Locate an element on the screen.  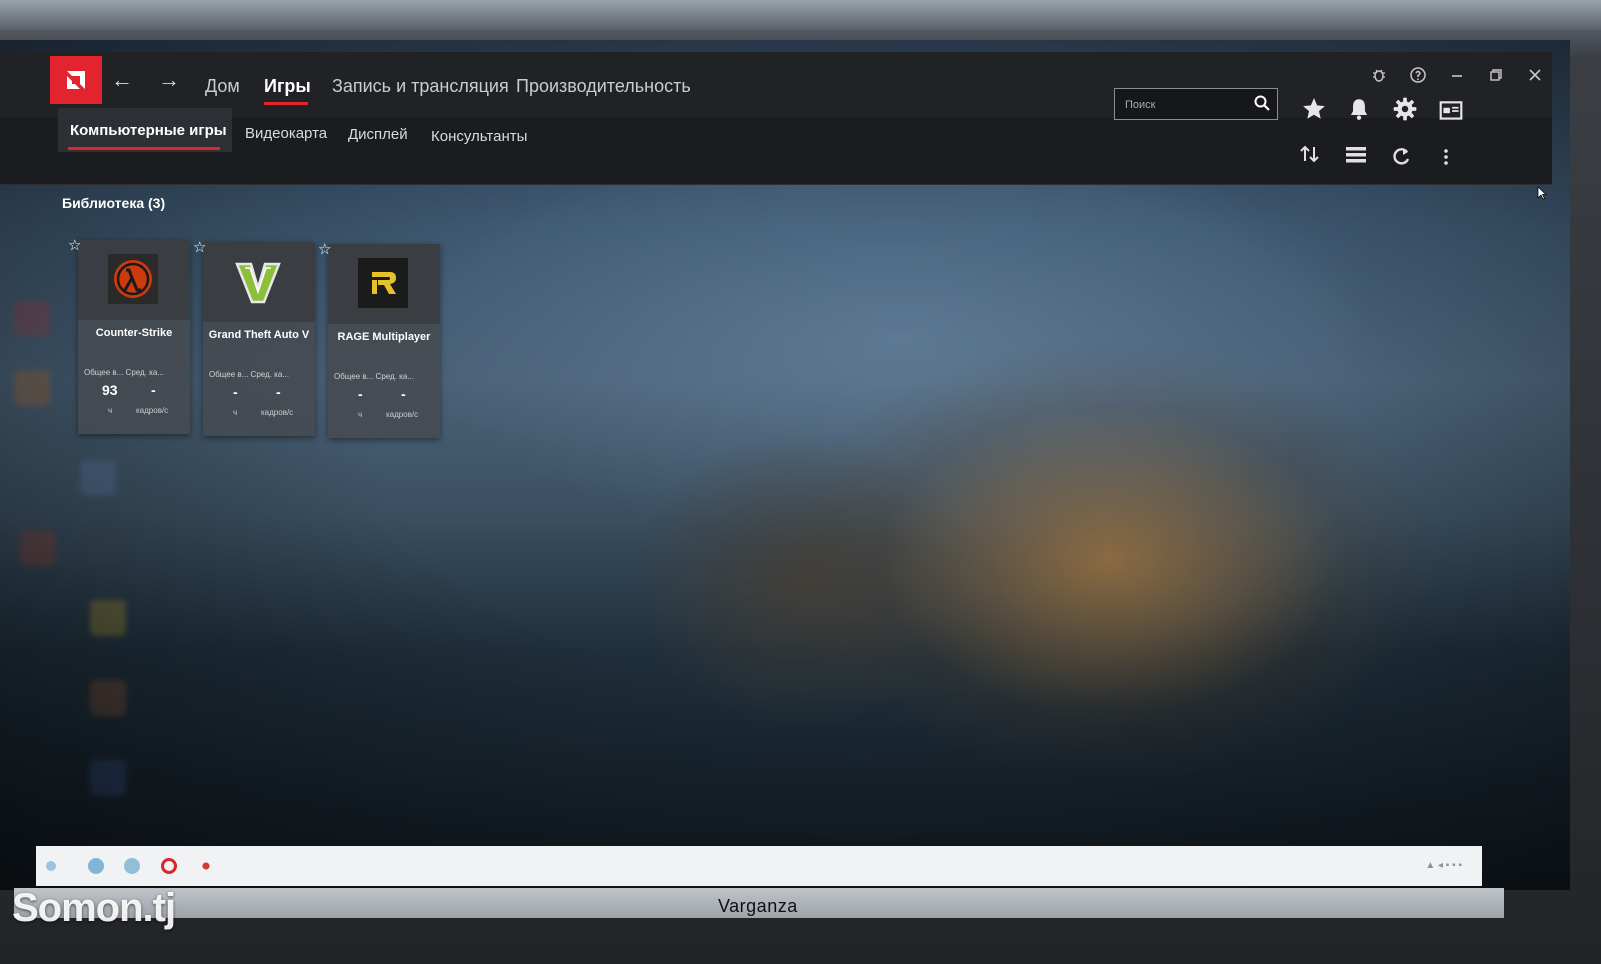
nav-games: Игры is located at coordinates (287, 86).